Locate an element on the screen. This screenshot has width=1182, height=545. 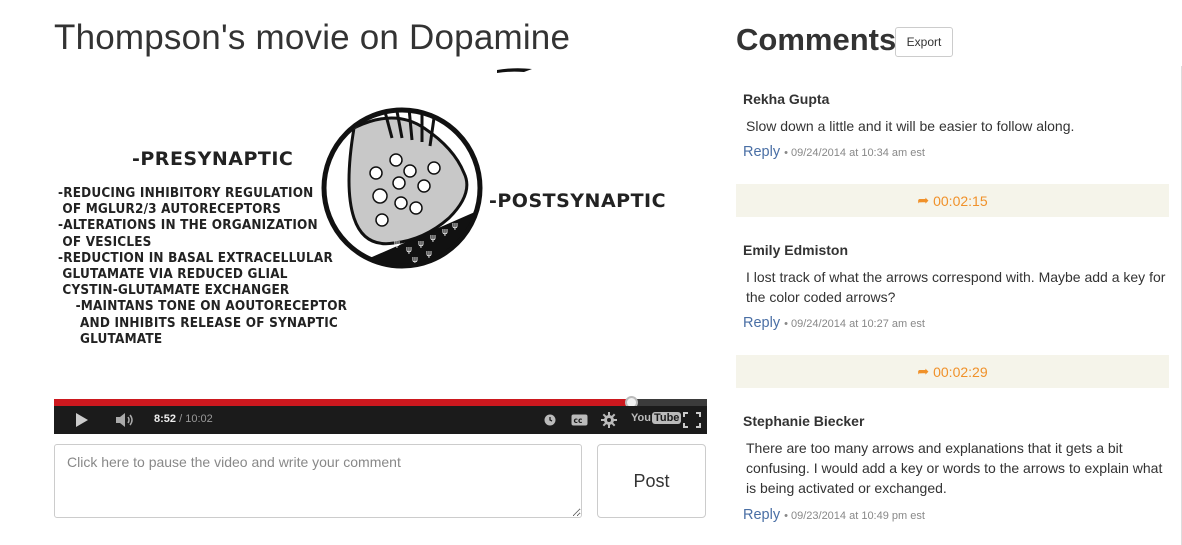
presynaptic-label: -PRESYNAPTIC is located at coordinates (213, 159).